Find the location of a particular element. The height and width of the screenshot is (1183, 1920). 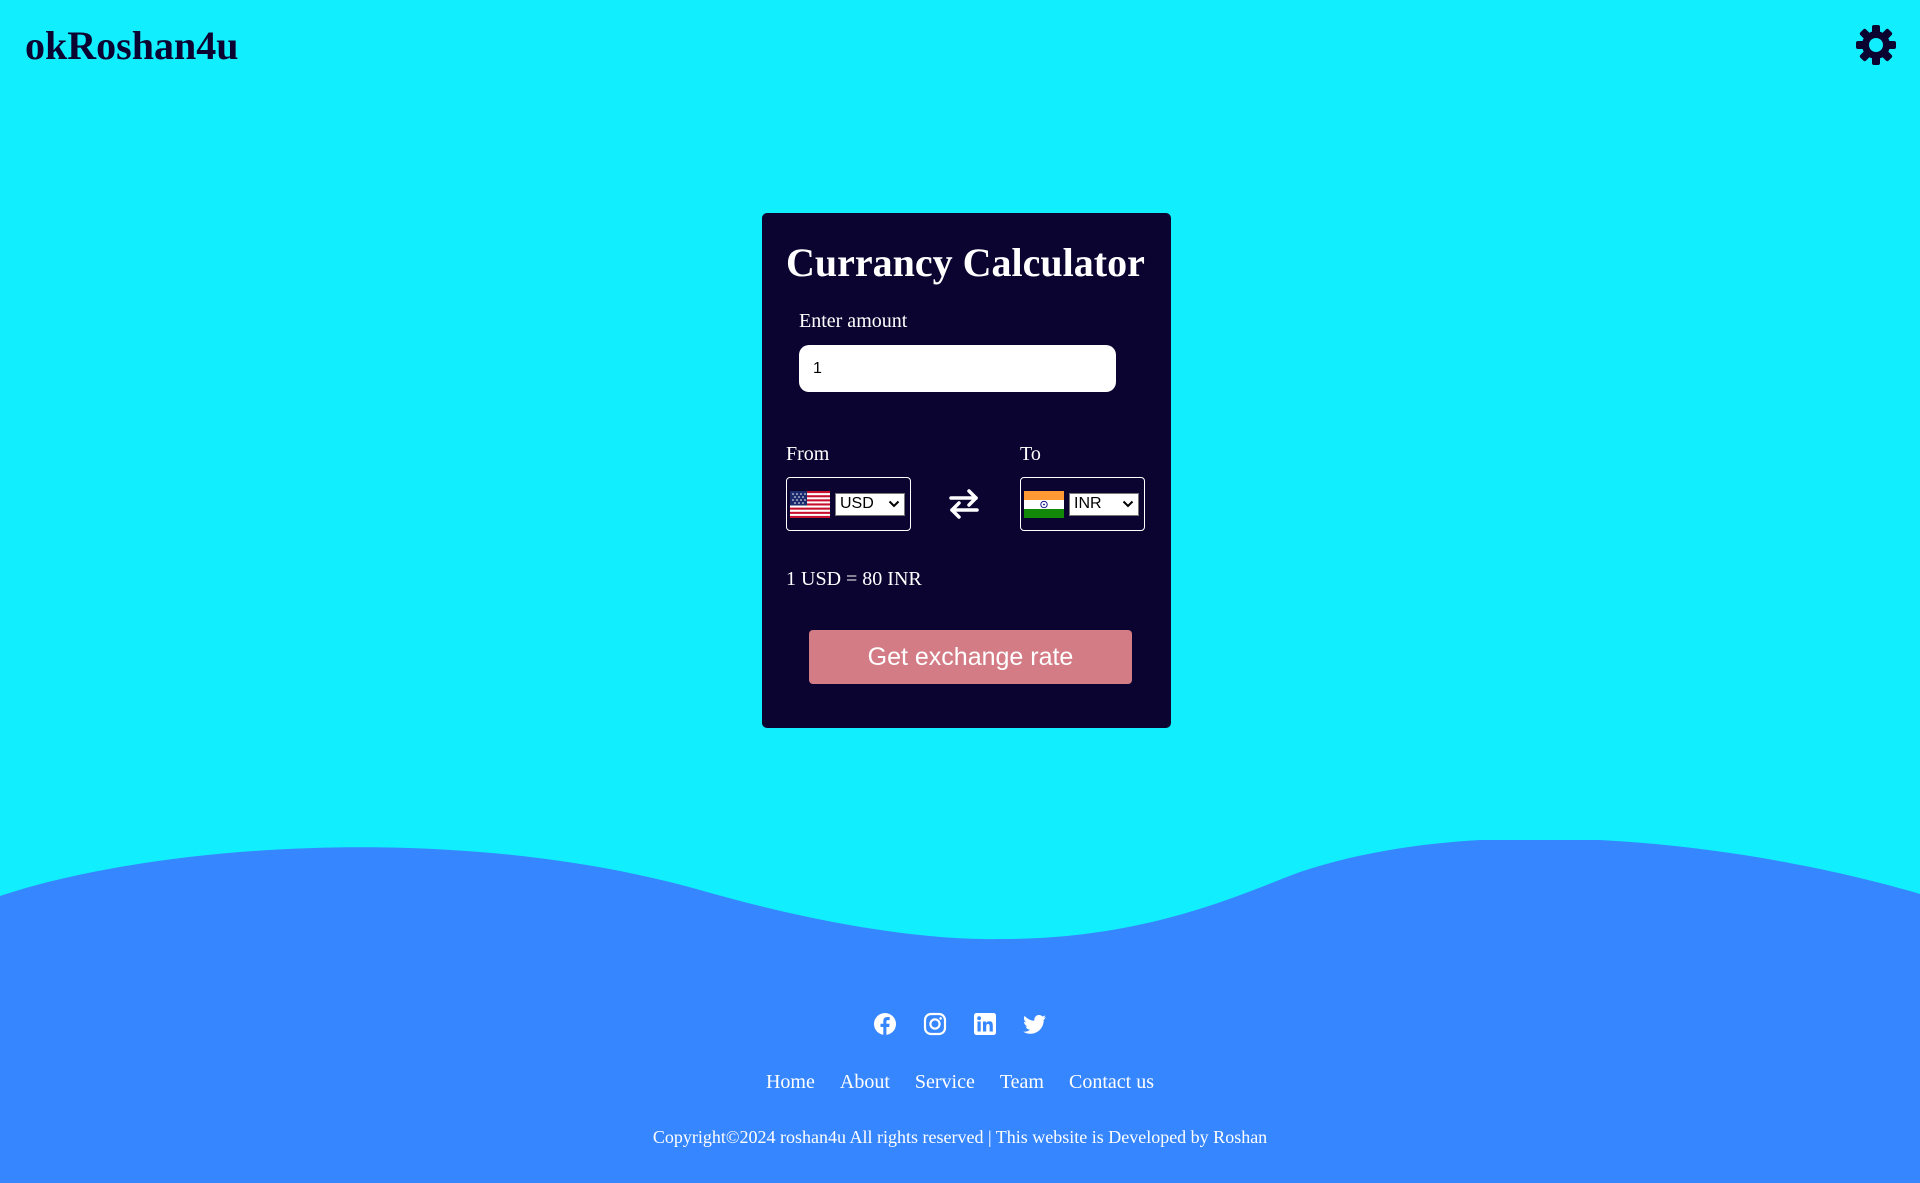

footer-link-service: Service is located at coordinates (945, 1082).